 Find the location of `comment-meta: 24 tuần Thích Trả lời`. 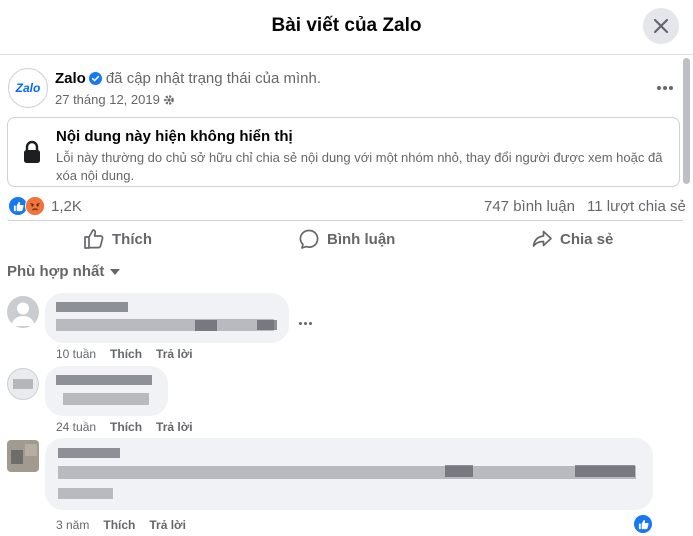

comment-meta: 24 tuần Thích Trả lời is located at coordinates (124, 427).